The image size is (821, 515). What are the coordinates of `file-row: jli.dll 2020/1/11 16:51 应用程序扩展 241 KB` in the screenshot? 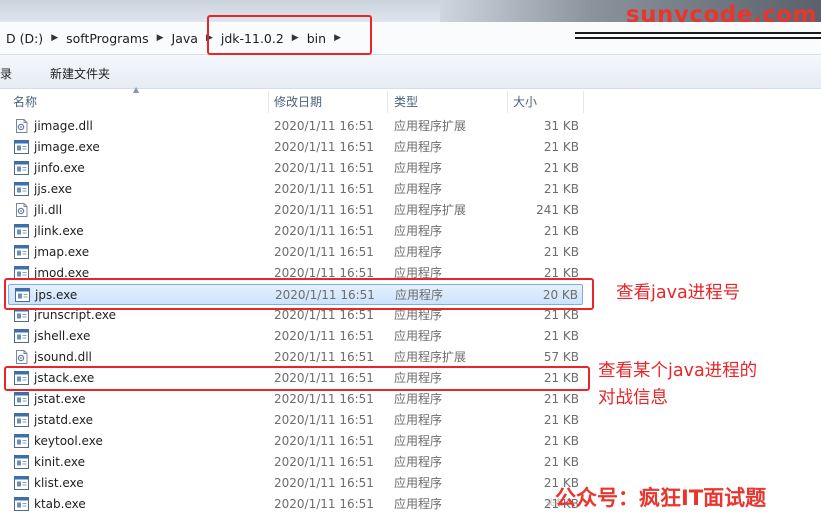 It's located at (295, 210).